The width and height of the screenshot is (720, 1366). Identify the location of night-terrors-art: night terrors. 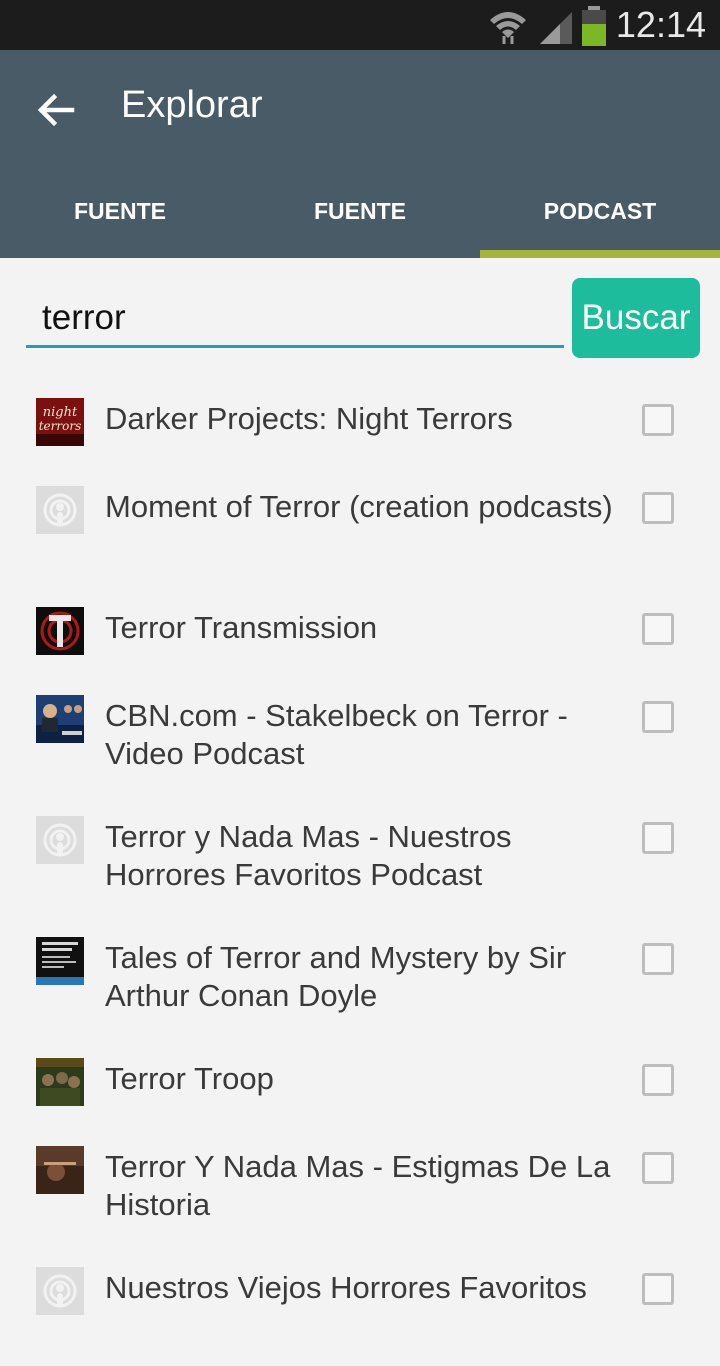
(60, 422).